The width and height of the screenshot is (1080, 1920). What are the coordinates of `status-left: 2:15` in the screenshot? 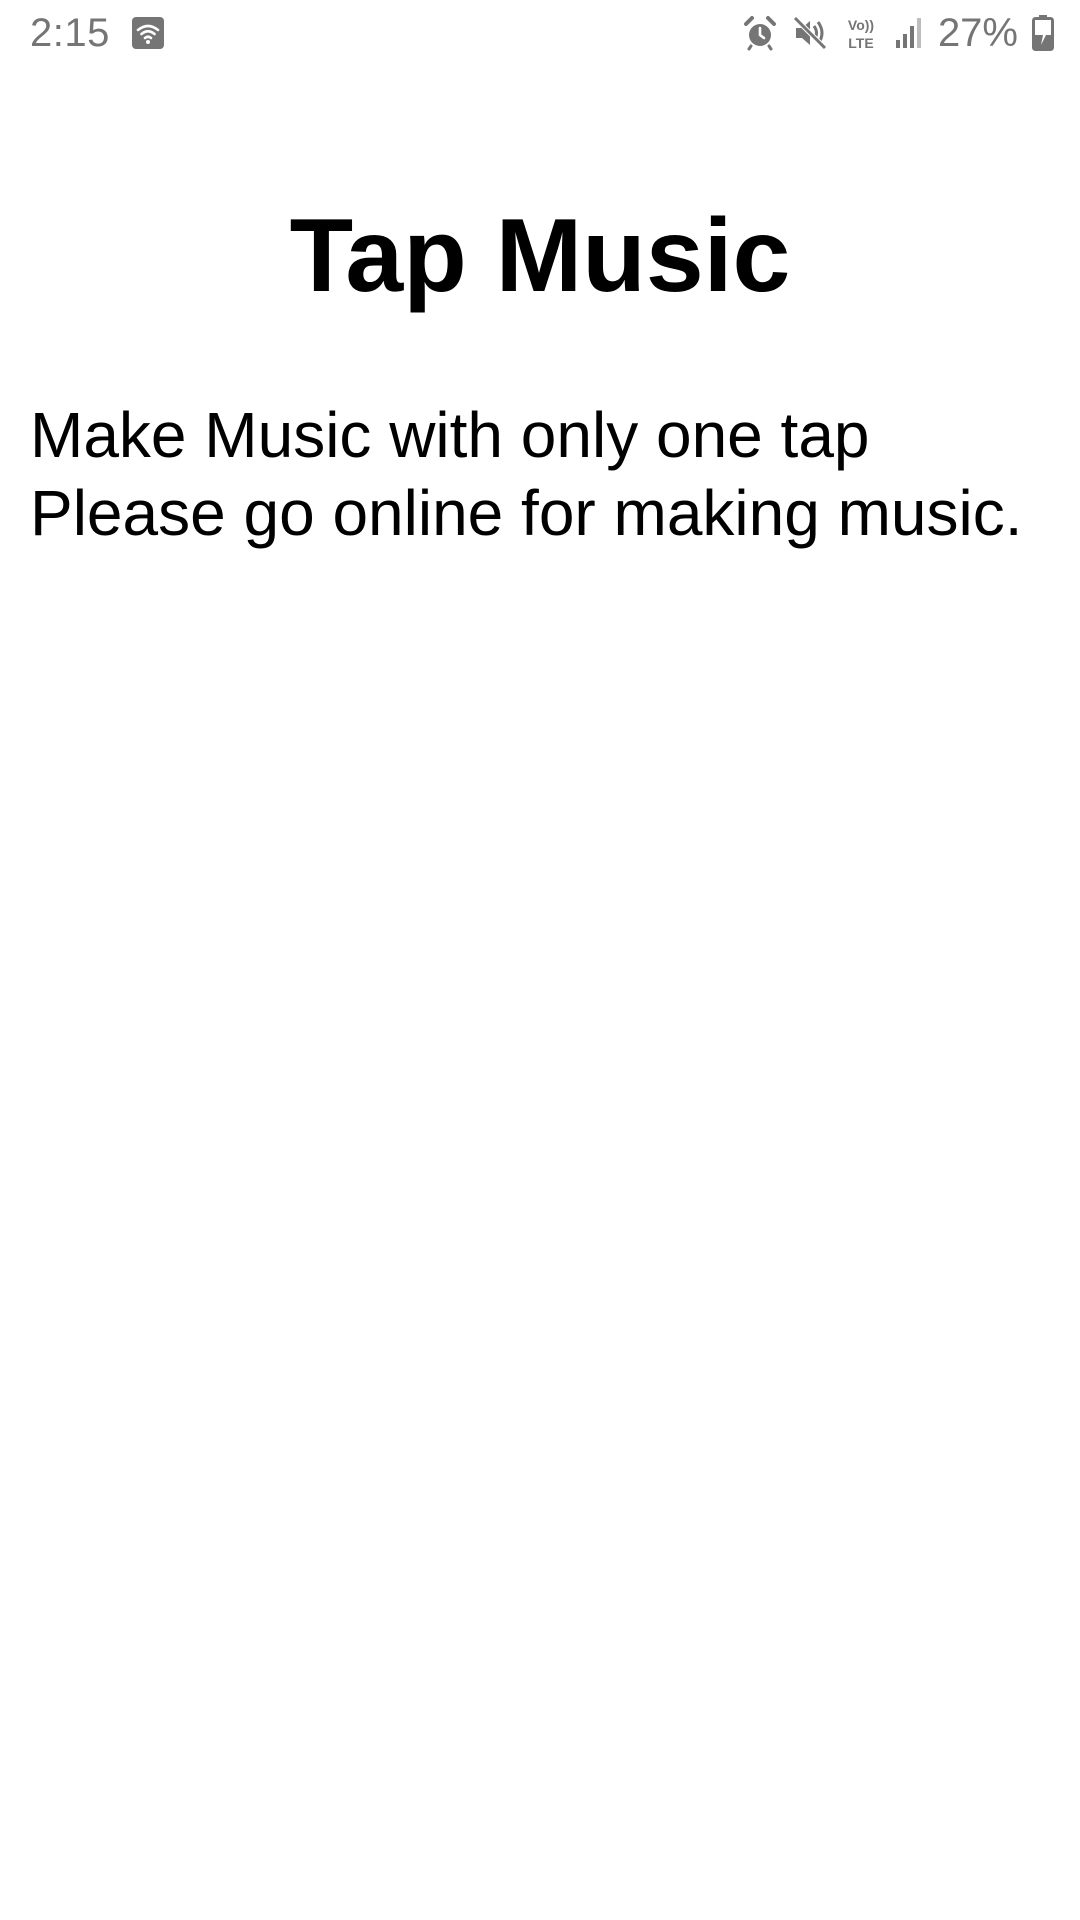 It's located at (97, 33).